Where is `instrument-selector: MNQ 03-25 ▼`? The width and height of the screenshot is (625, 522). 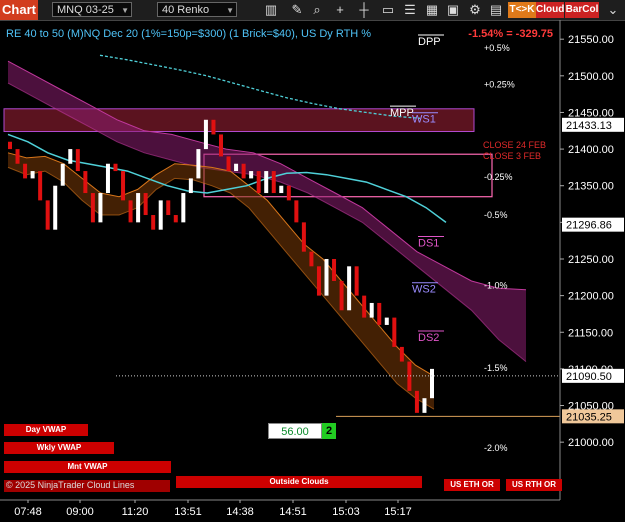
instrument-selector: MNQ 03-25 ▼ is located at coordinates (92, 9).